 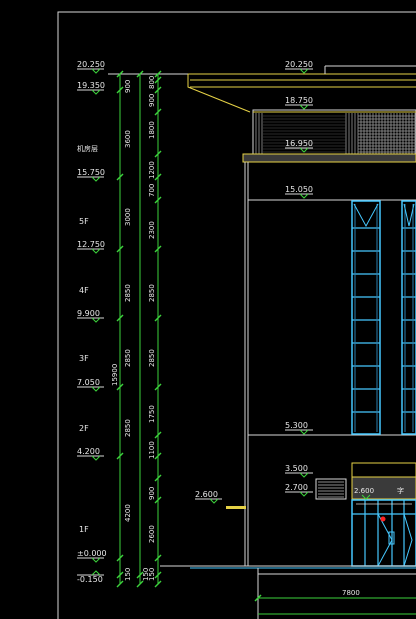 I want to click on dim-text: 1100, so click(x=152, y=450).